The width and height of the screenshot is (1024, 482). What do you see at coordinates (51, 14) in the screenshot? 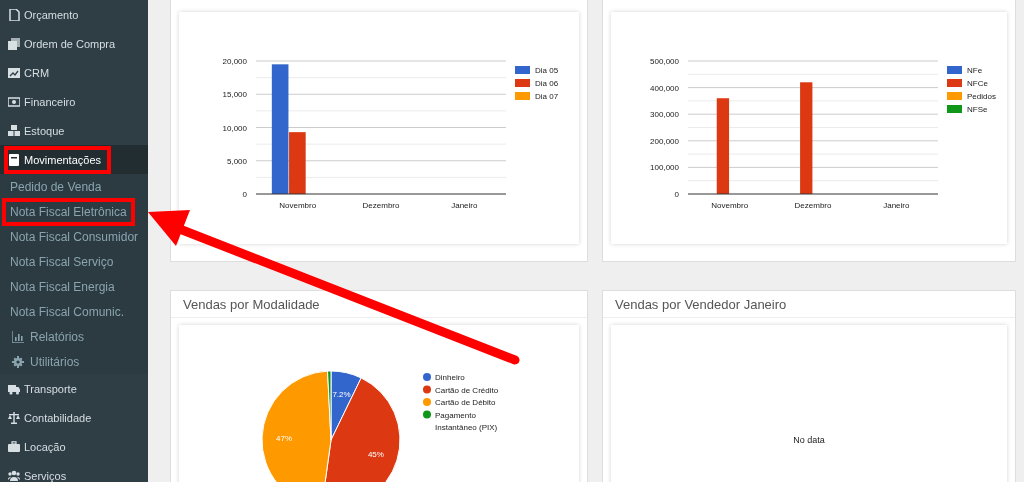
I see `menu-label: Orçamento` at bounding box center [51, 14].